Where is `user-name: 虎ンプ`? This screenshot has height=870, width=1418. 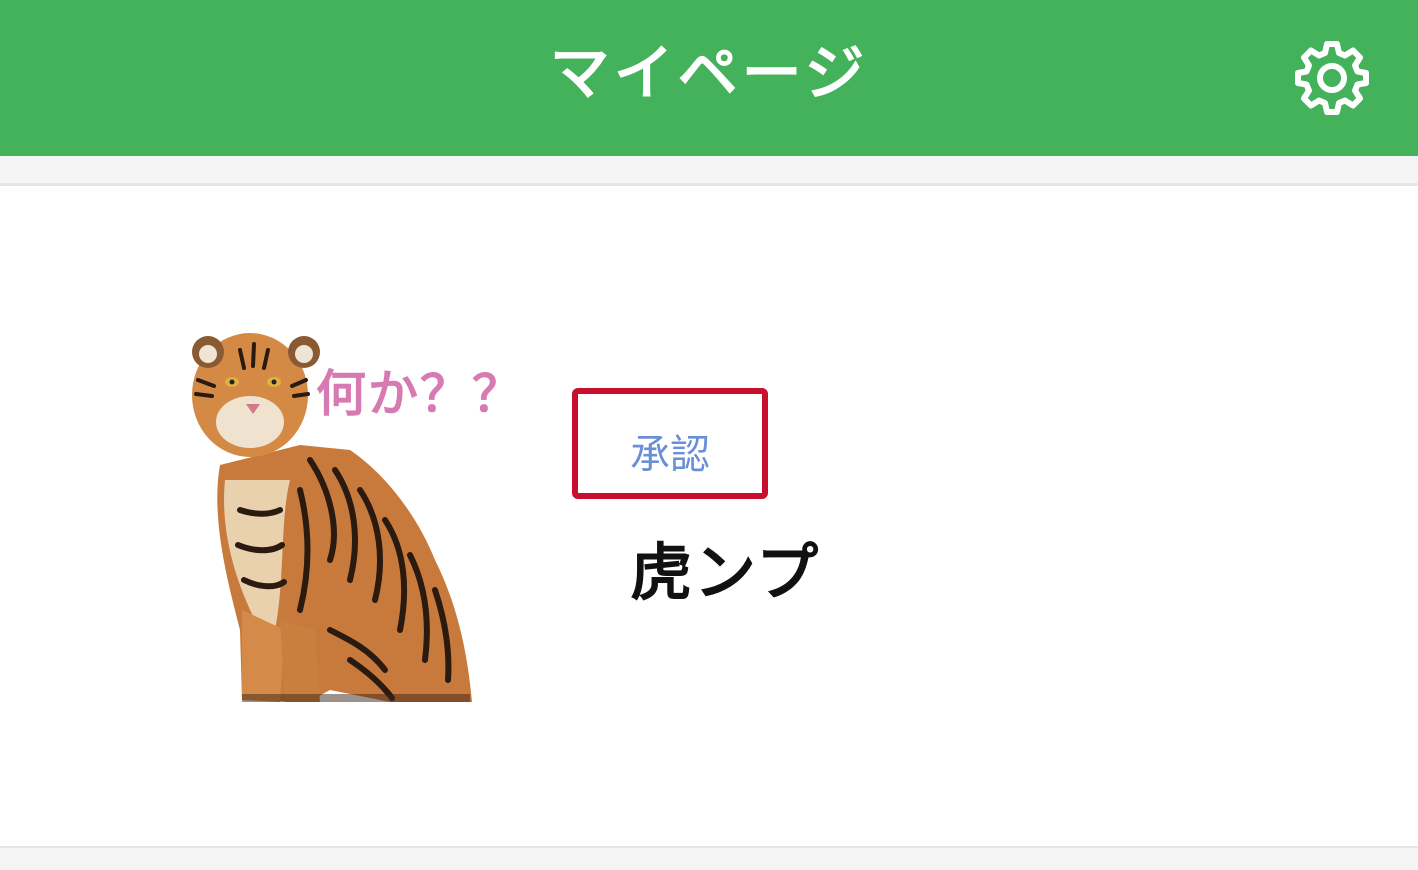
user-name: 虎ンプ is located at coordinates (725, 572).